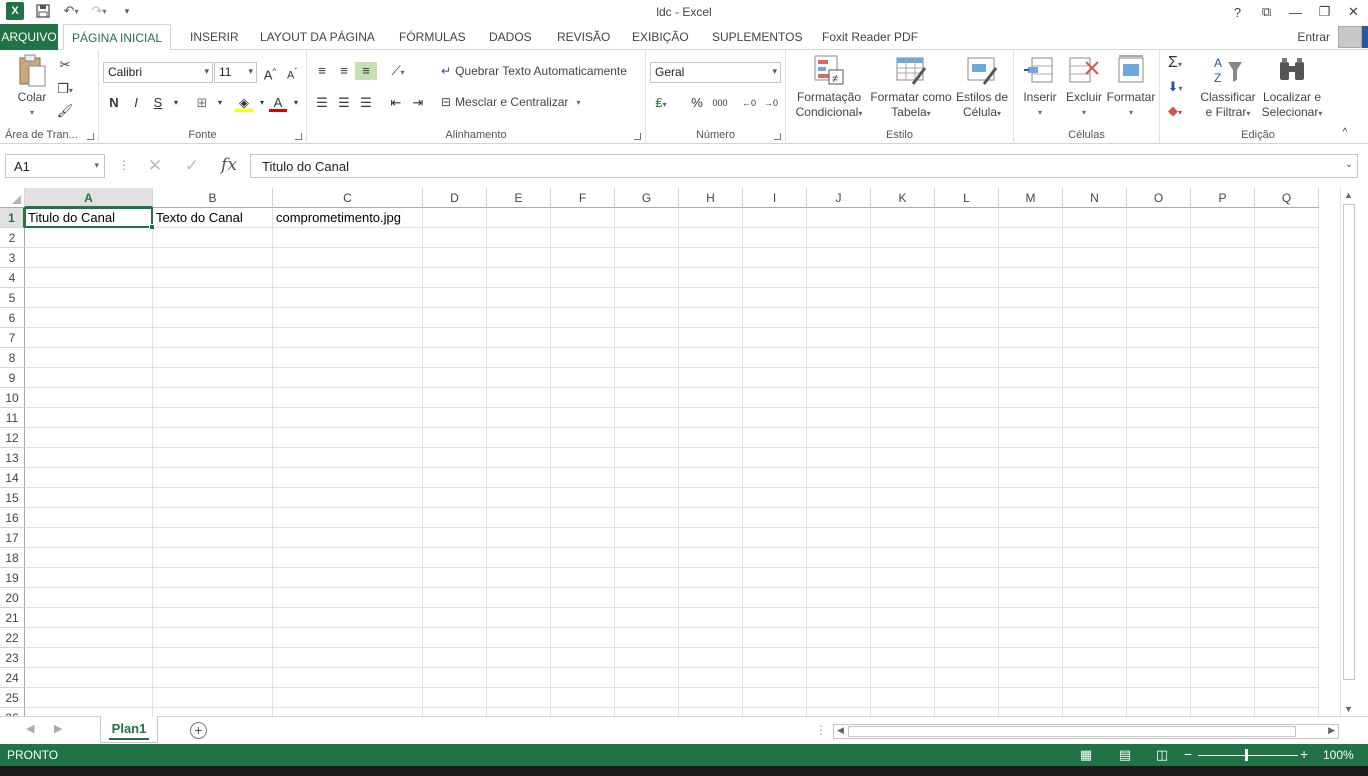  Describe the element at coordinates (839, 338) in the screenshot. I see `cell-j7` at that location.